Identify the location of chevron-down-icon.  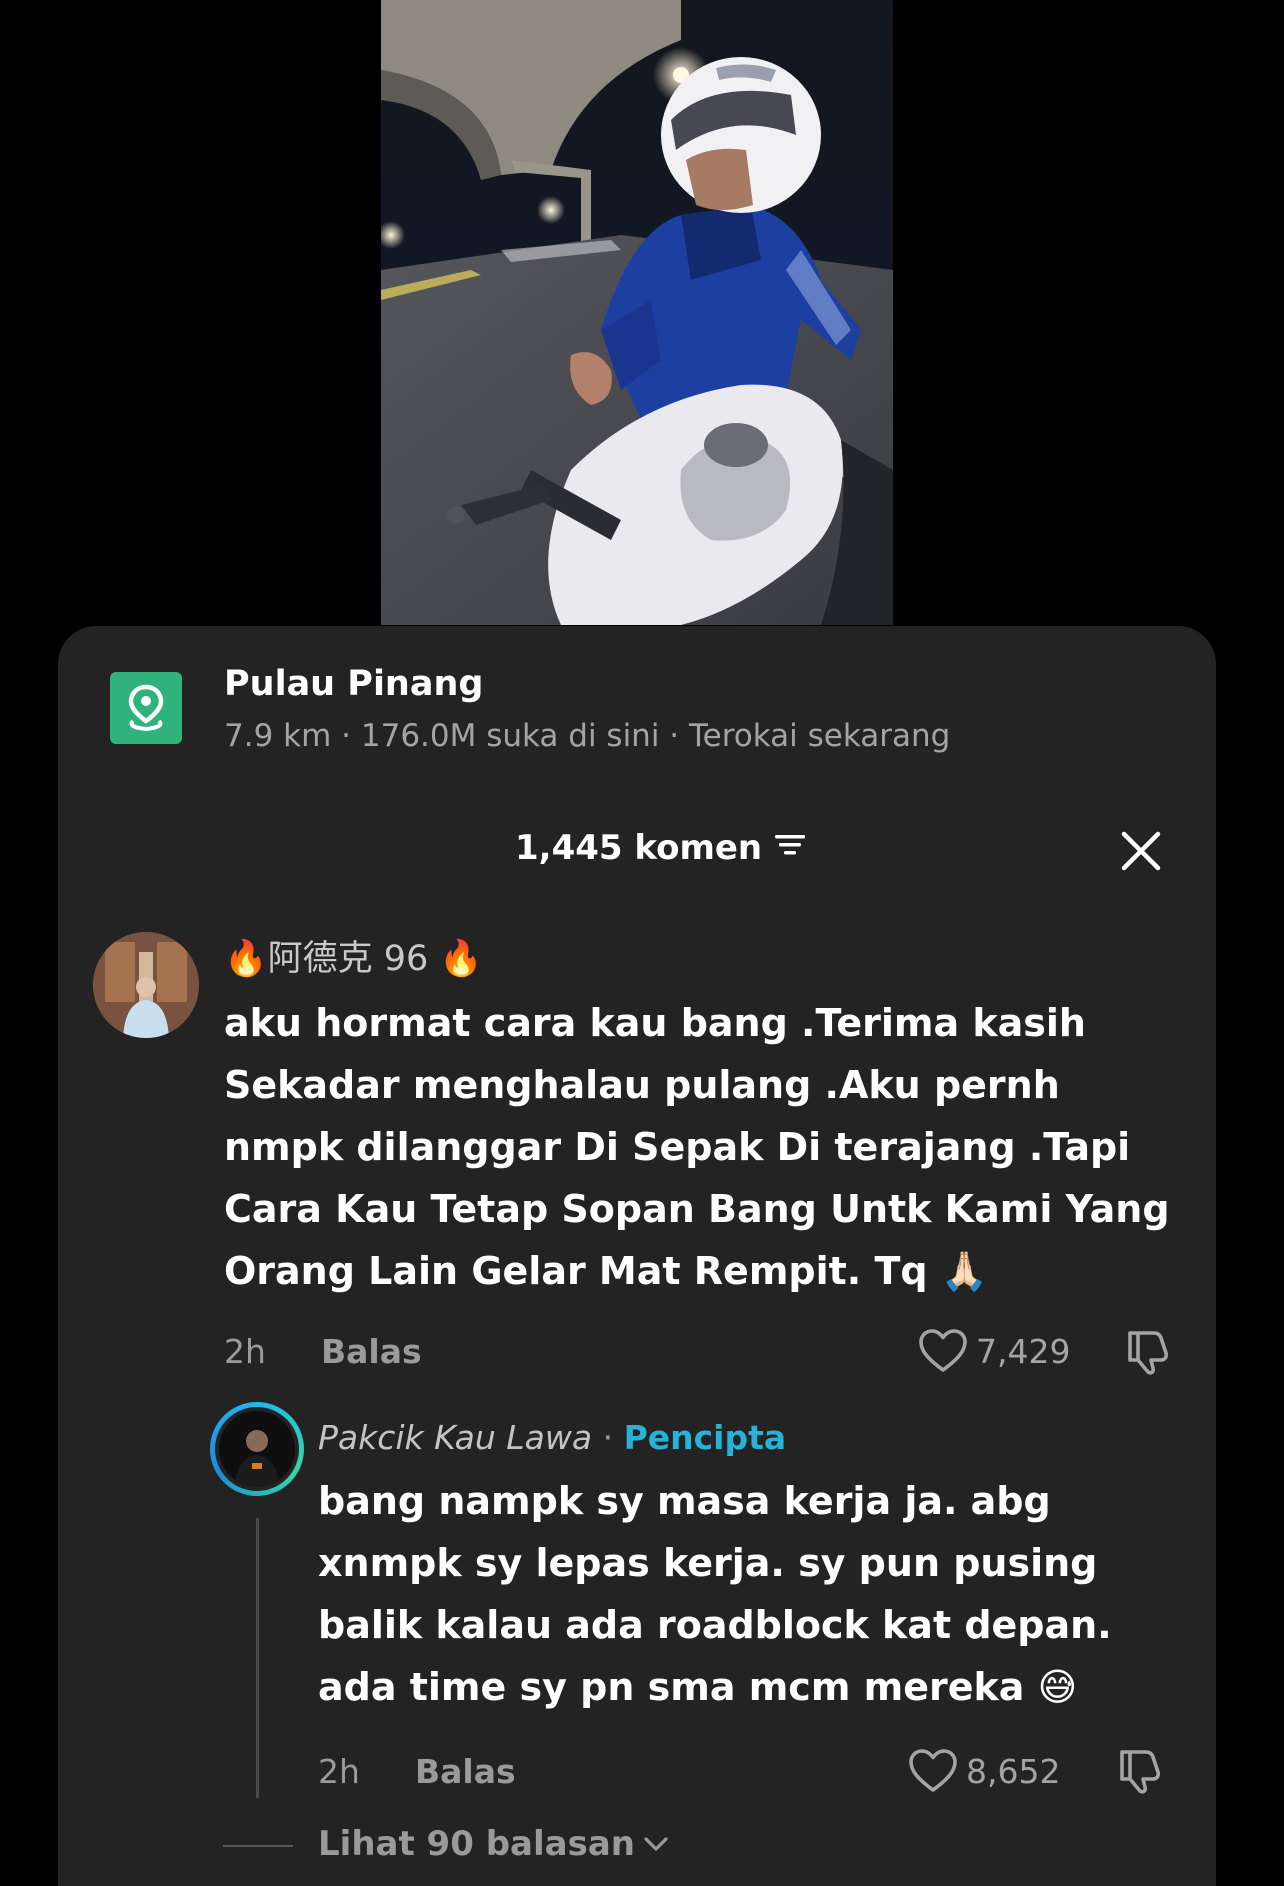
(656, 1844).